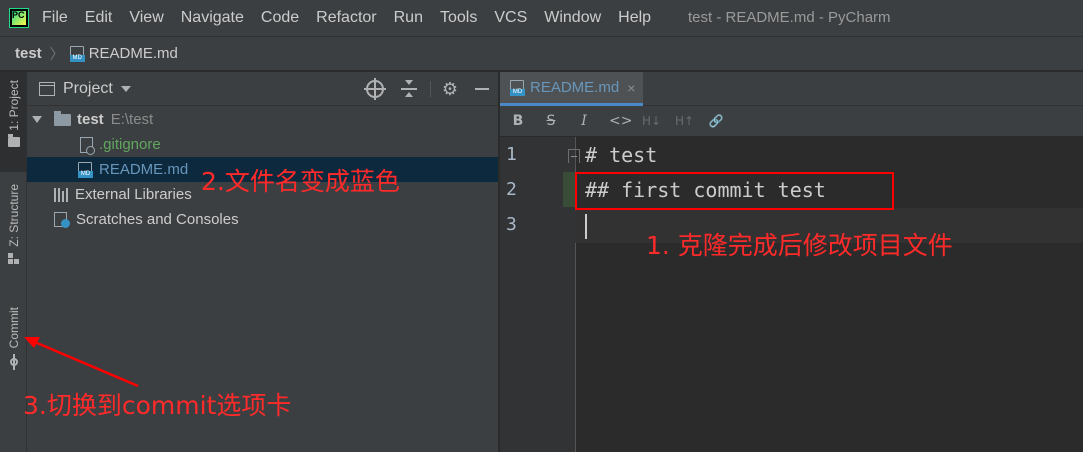  What do you see at coordinates (511, 224) in the screenshot?
I see `line-number: 3` at bounding box center [511, 224].